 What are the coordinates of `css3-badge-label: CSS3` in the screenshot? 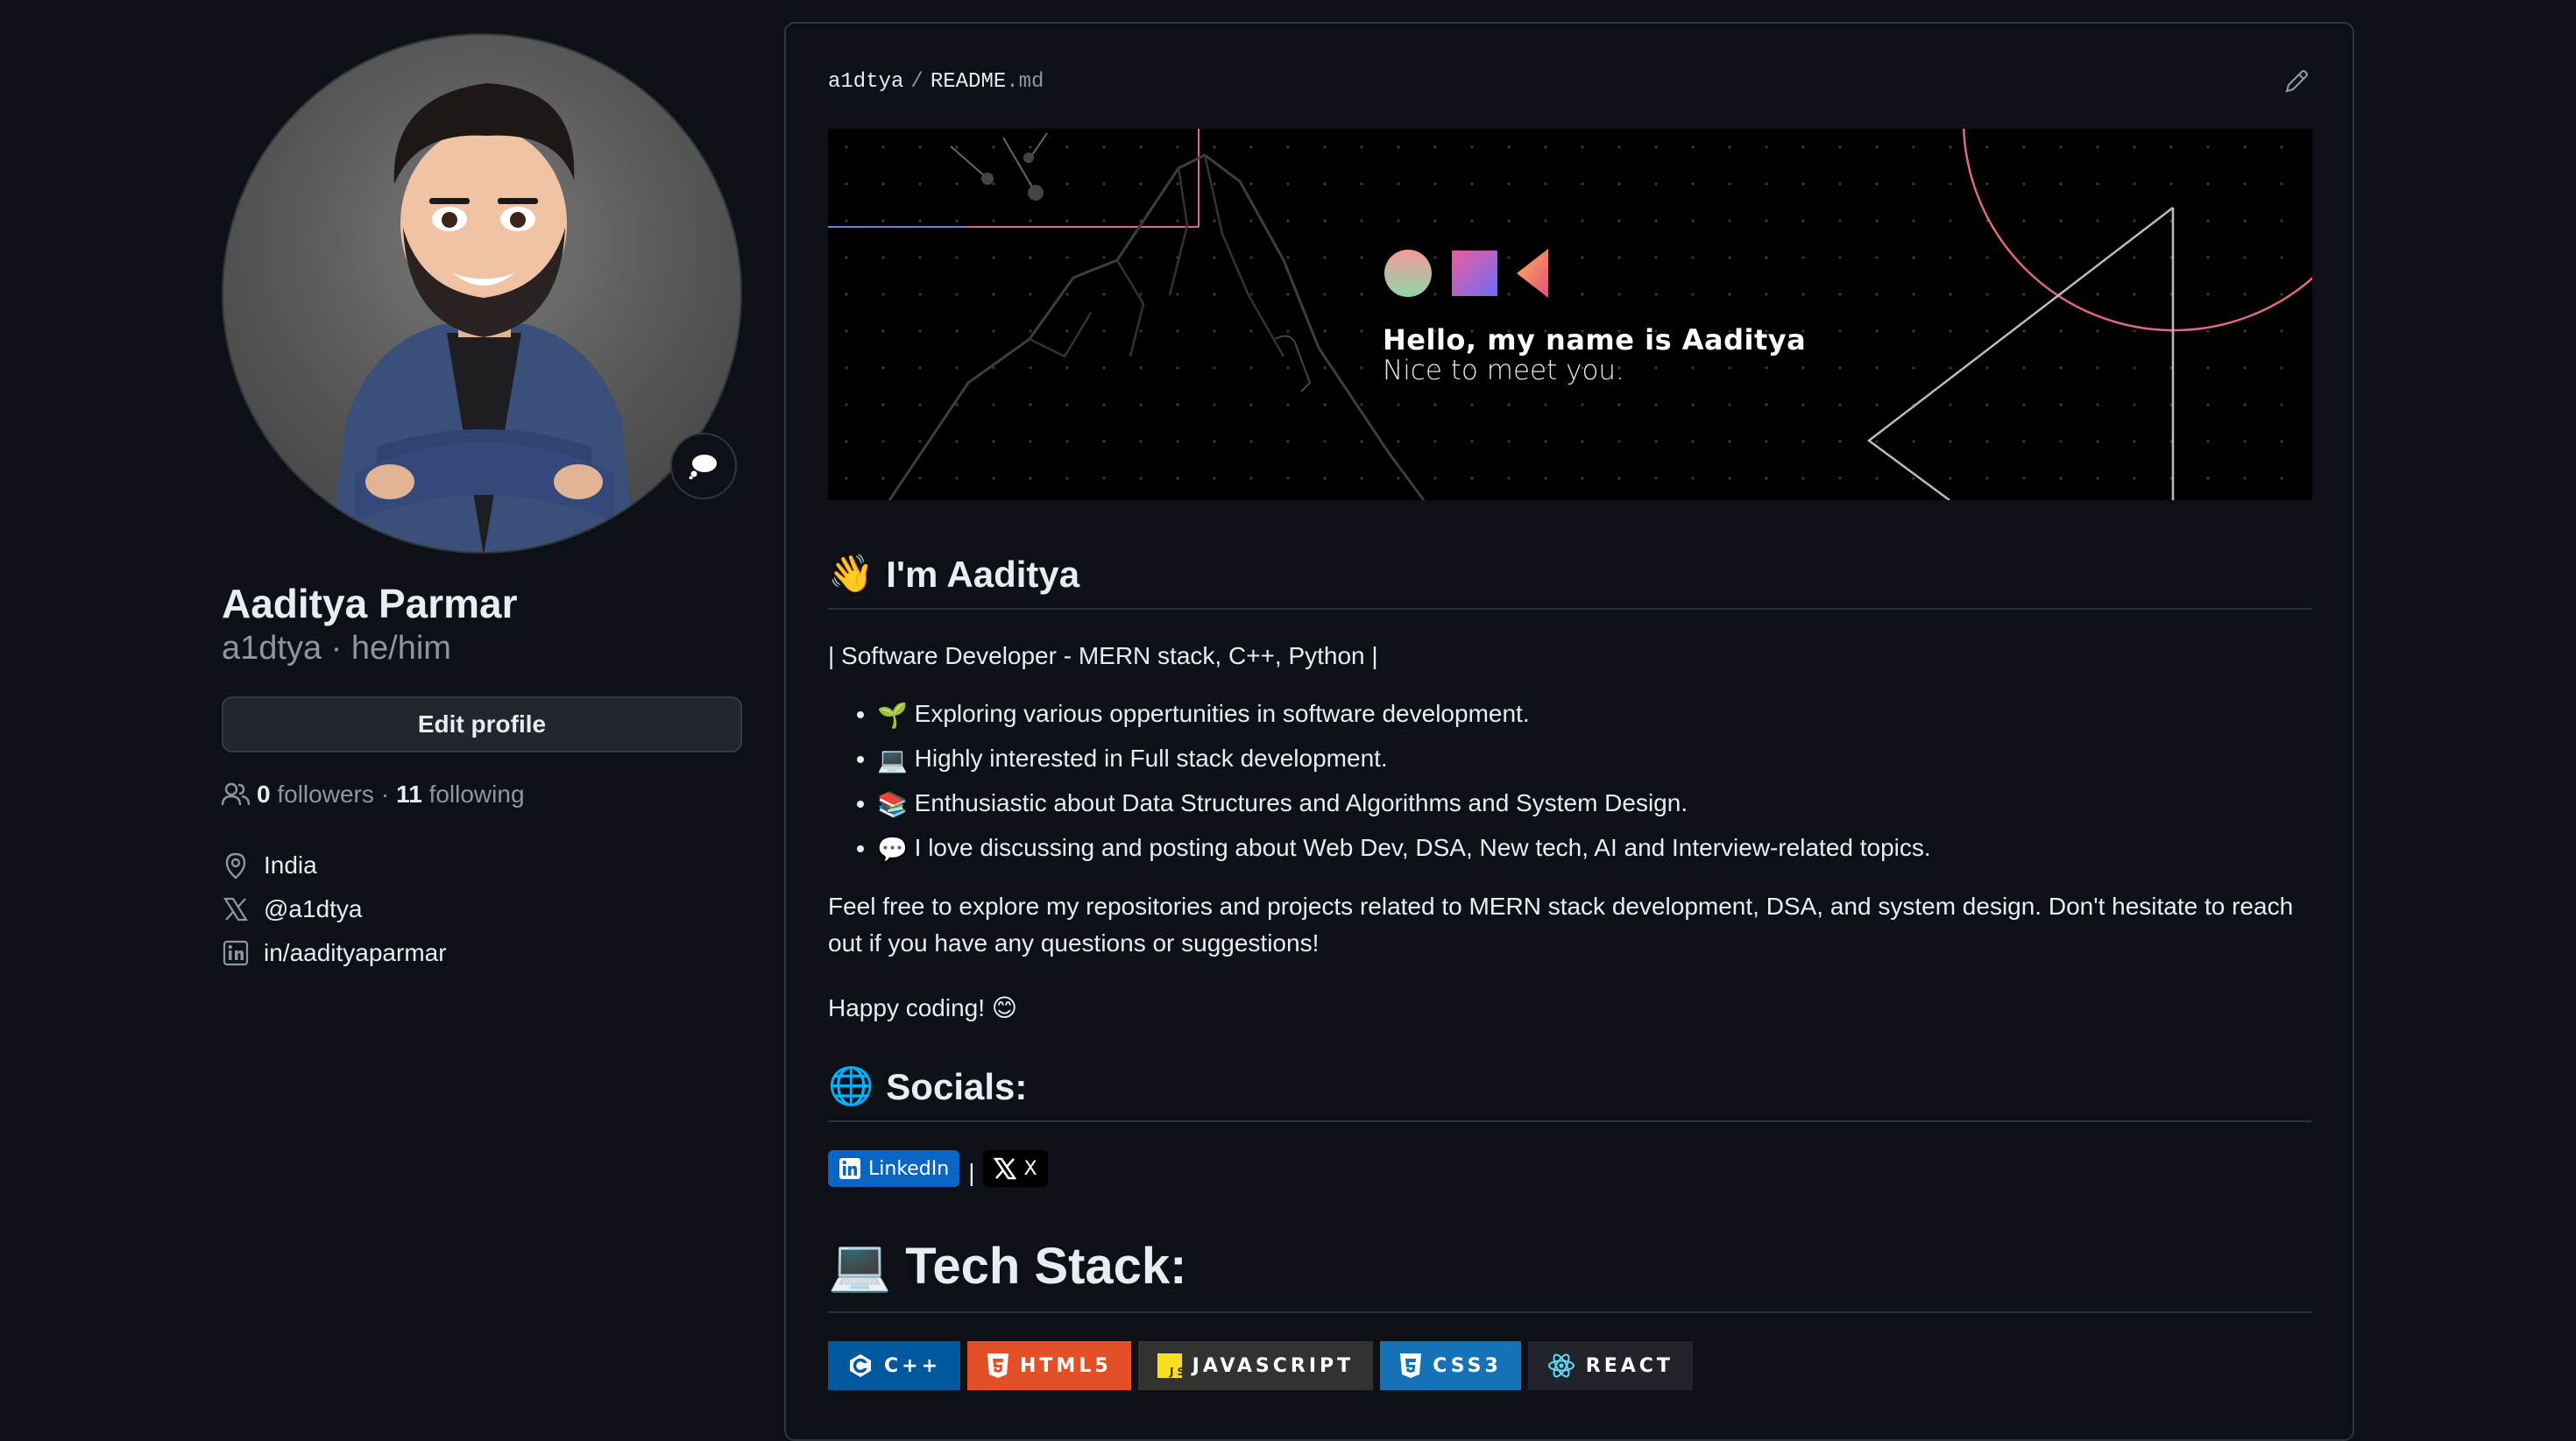 It's located at (1467, 1366).